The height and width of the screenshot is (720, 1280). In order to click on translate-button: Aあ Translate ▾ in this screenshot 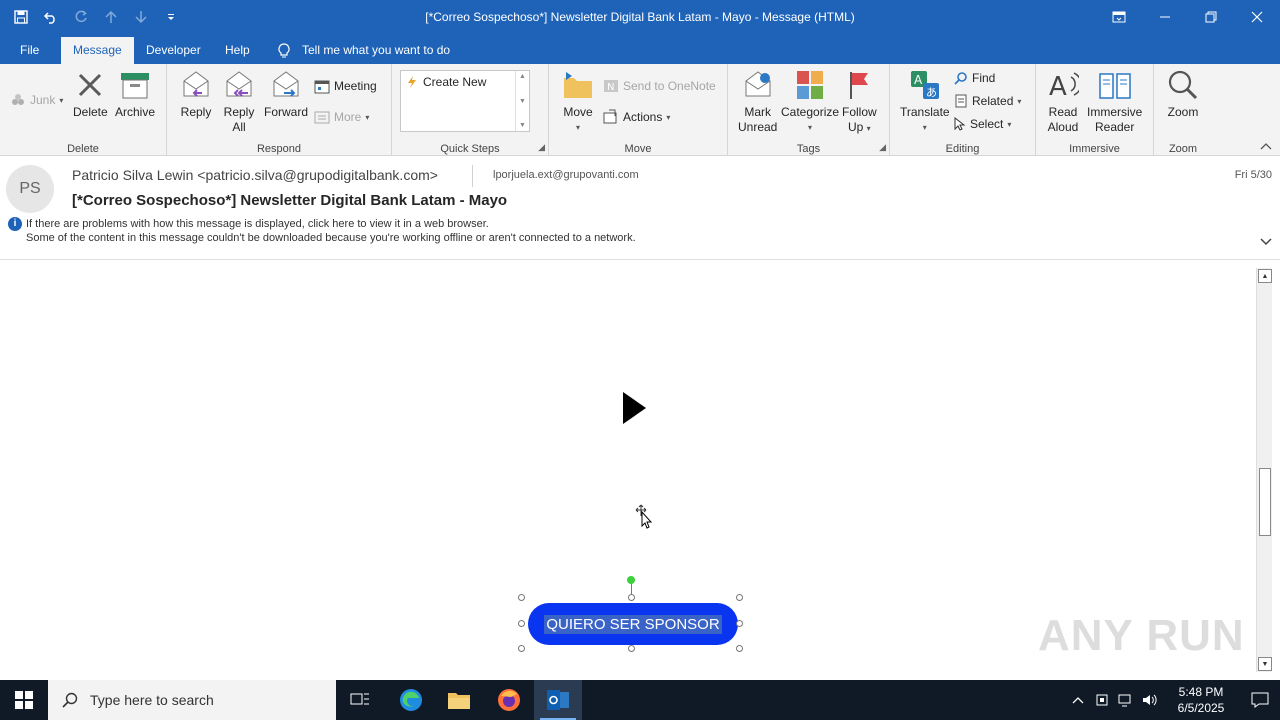, I will do `click(925, 101)`.